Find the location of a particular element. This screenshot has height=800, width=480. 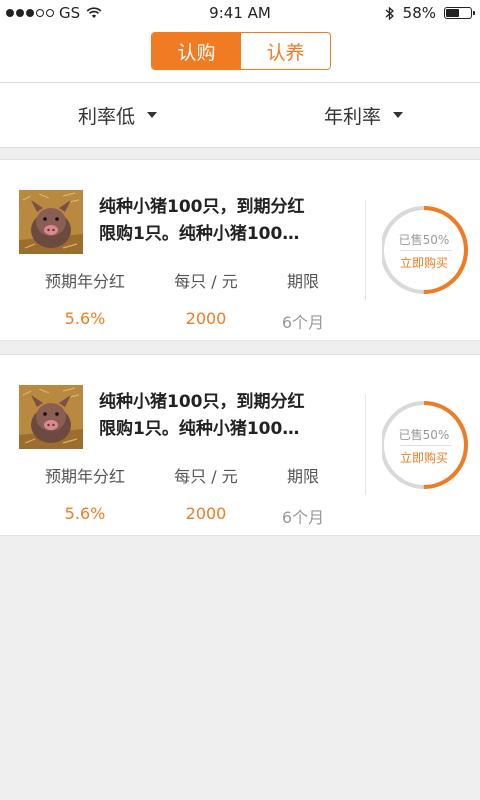

top-header: GS 9:41 AM 58% 认购 认养 is located at coordinates (240, 41).